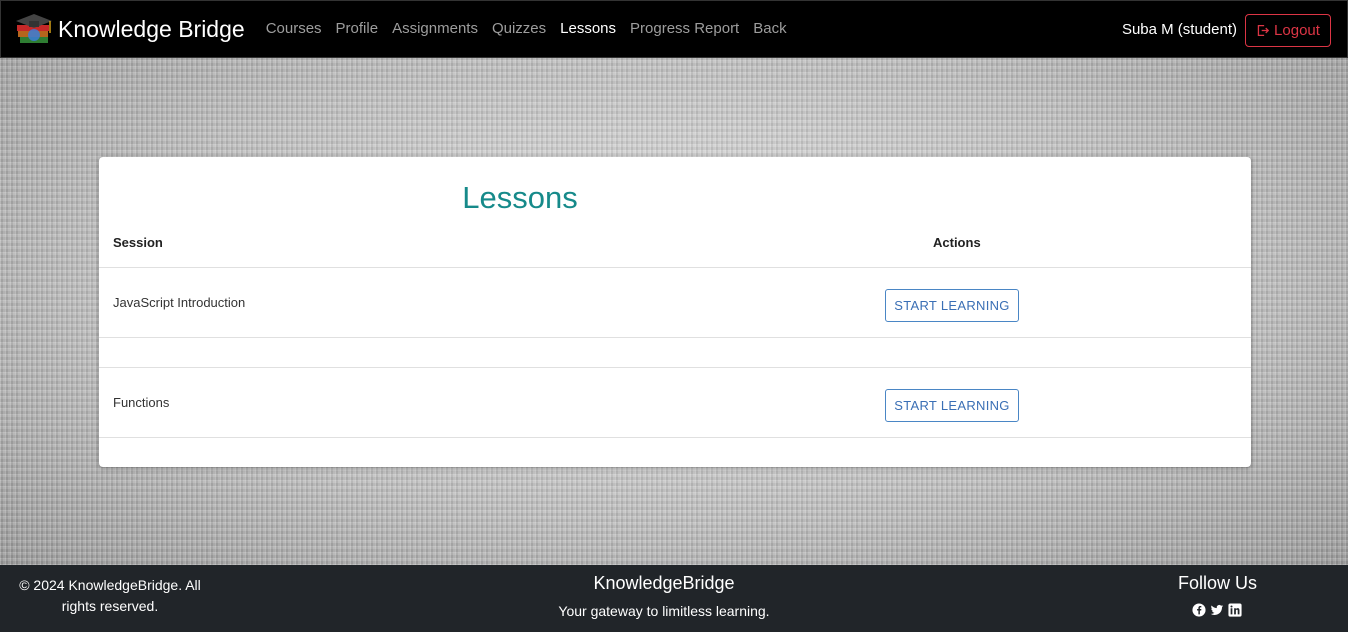  I want to click on actions-column-header: Actions, so click(957, 242).